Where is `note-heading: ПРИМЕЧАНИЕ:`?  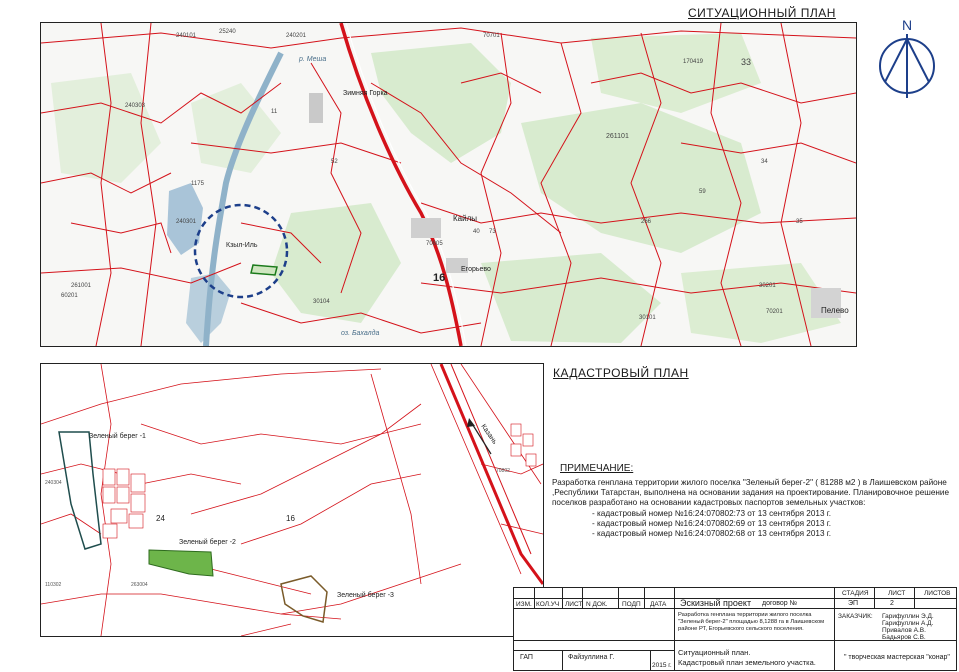 note-heading: ПРИМЕЧАНИЕ: is located at coordinates (597, 468).